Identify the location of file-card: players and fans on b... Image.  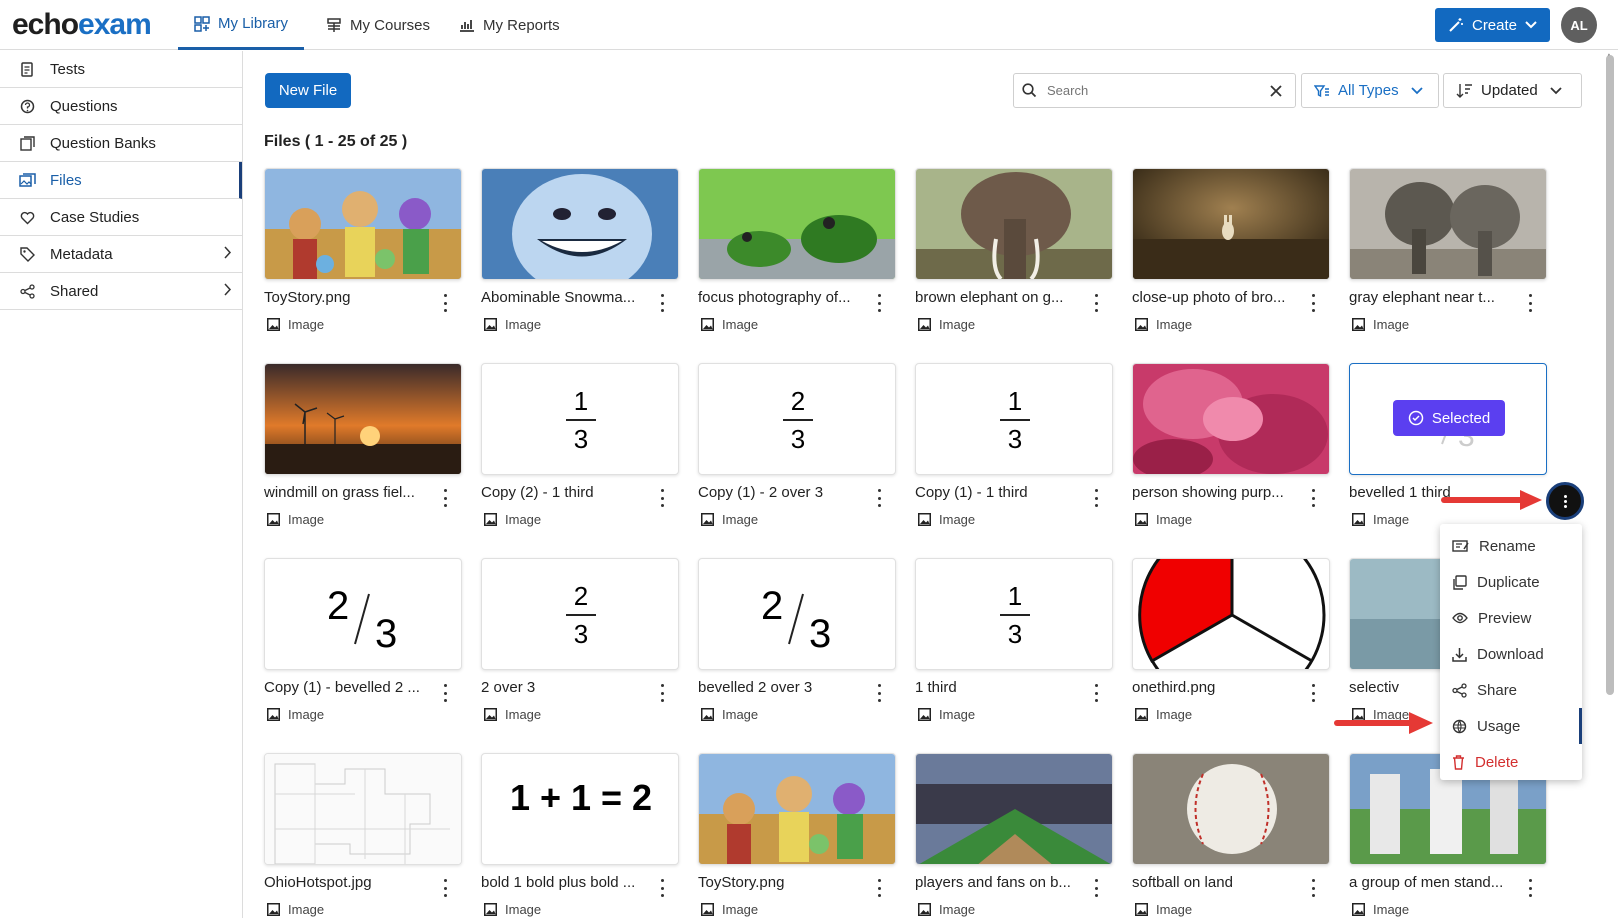
(1014, 835).